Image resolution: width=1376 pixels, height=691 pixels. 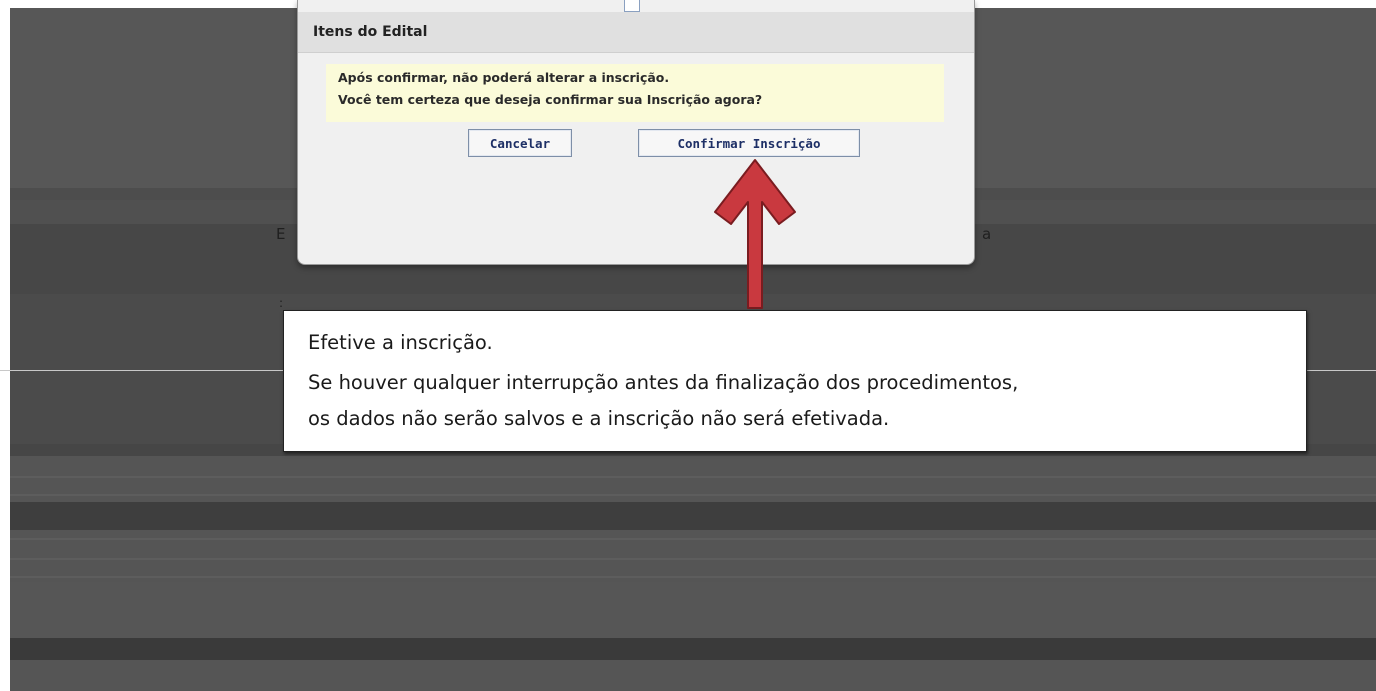 What do you see at coordinates (755, 234) in the screenshot?
I see `pointer-arrow-icon` at bounding box center [755, 234].